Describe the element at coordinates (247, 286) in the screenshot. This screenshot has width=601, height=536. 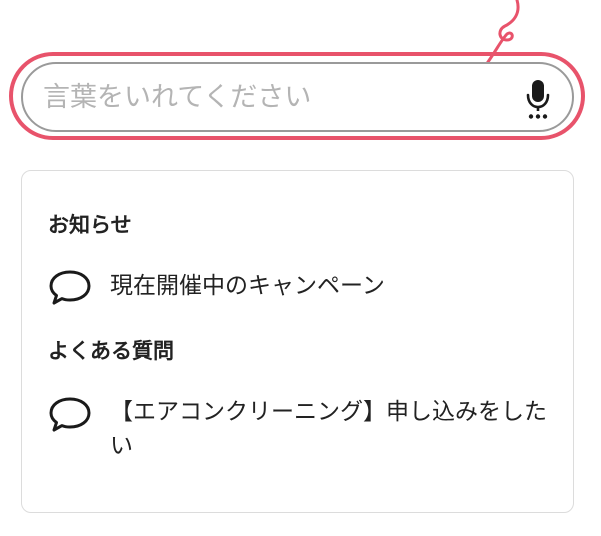
I see `suggestion-item-label: 現在開催中のキャンペーン` at that location.